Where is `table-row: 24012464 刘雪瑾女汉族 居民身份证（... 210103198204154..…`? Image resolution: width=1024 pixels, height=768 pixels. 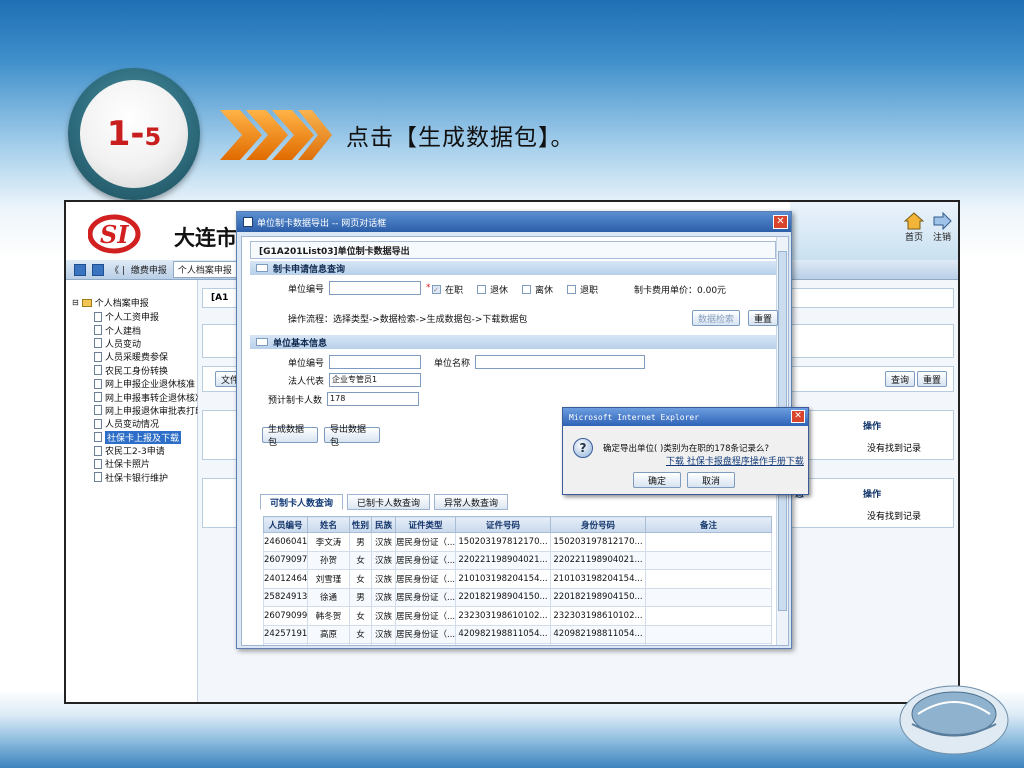
table-row: 24012464 刘雪瑾女汉族 居民身份证（... 210103198204154..… is located at coordinates (517, 579).